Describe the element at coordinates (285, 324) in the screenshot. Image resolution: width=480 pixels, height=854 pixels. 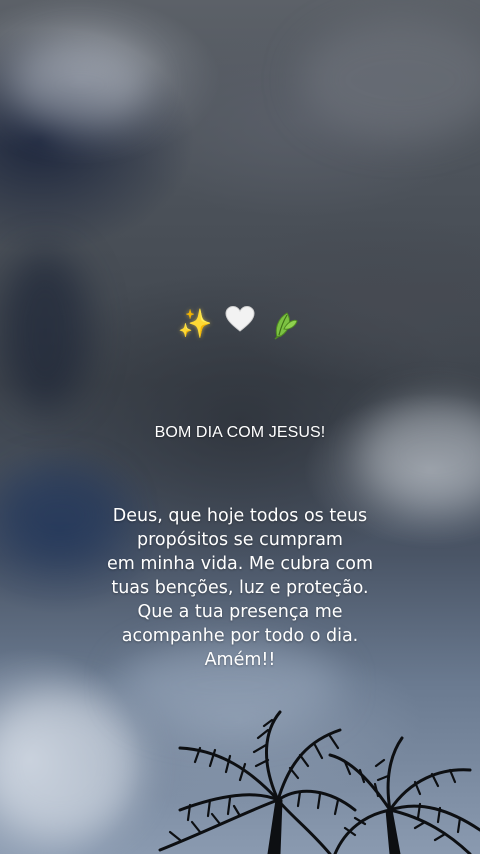
I see `leaf-icon` at that location.